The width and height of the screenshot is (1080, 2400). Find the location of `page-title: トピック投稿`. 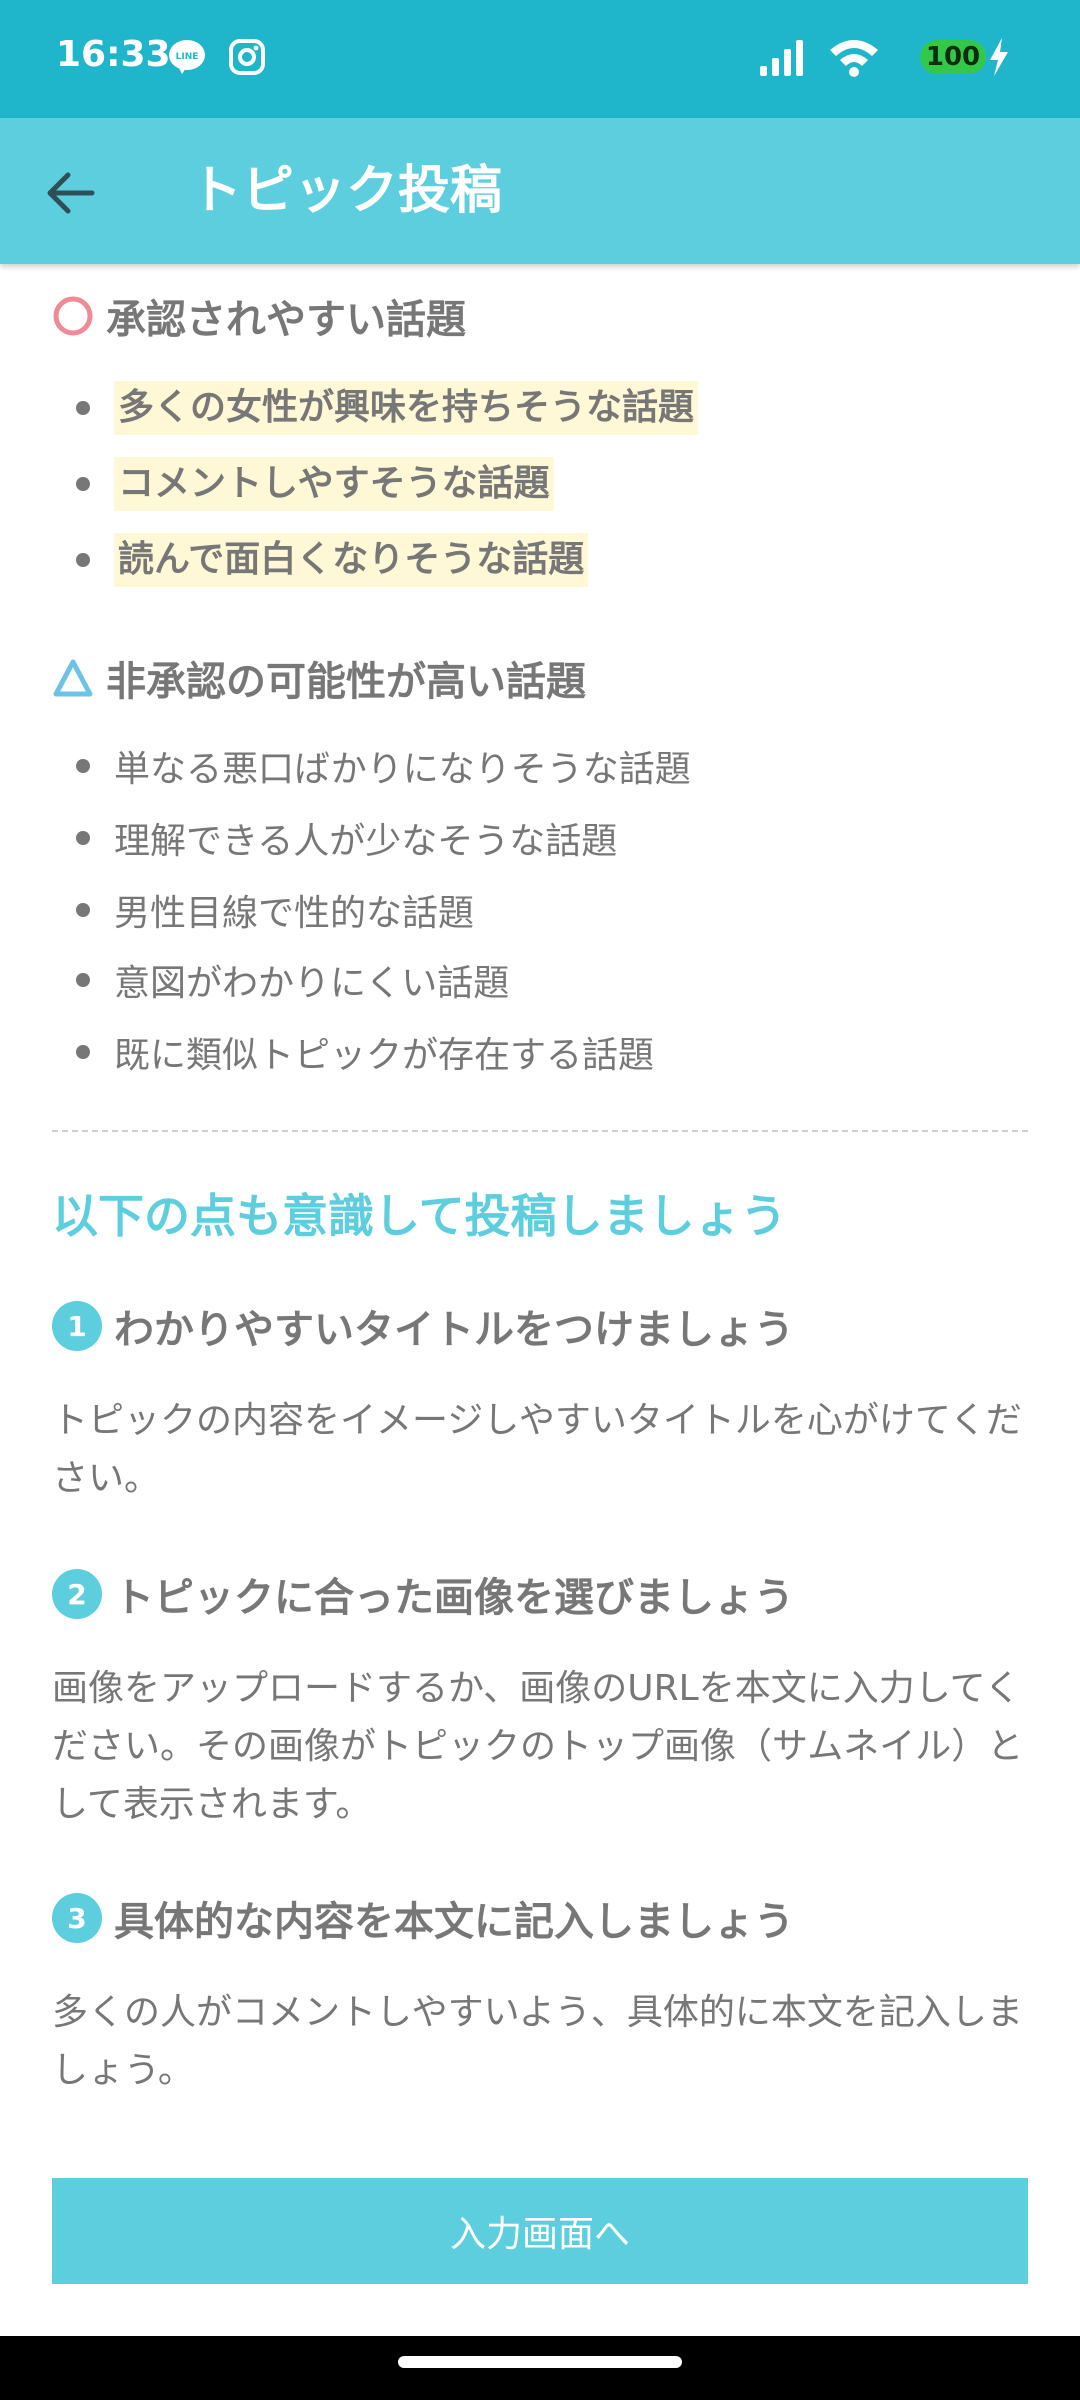

page-title: トピック投稿 is located at coordinates (346, 191).